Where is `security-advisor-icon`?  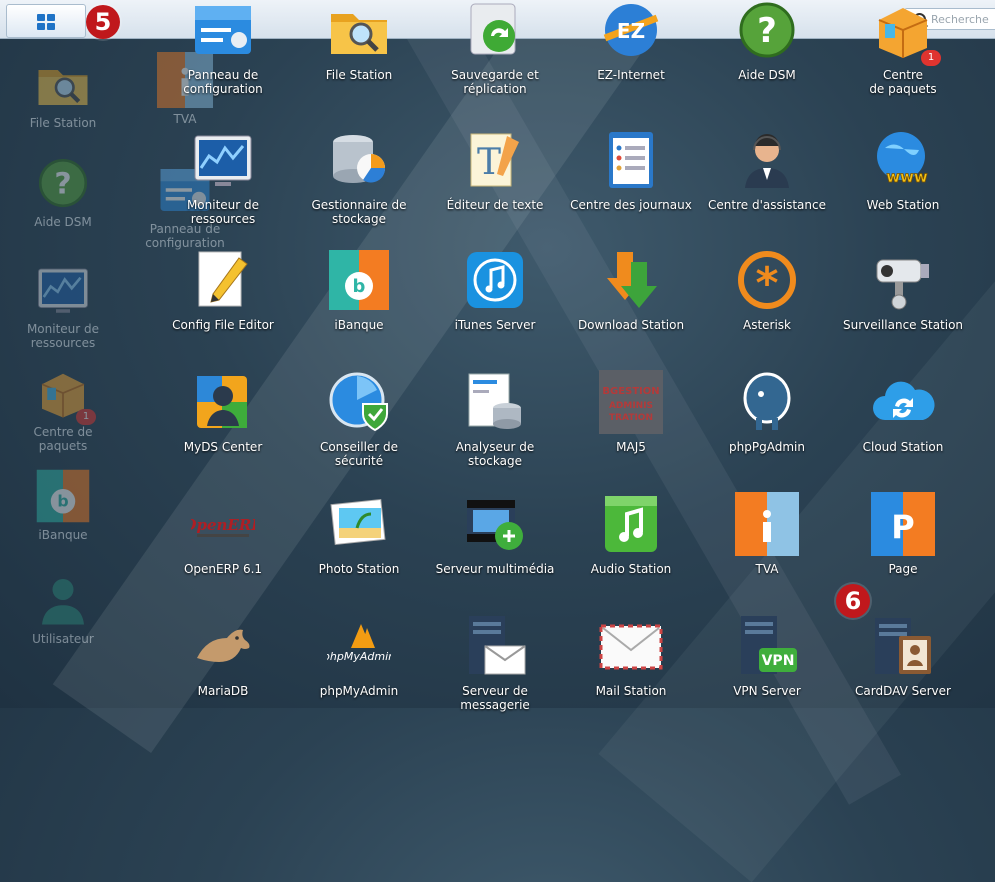 security-advisor-icon is located at coordinates (359, 402).